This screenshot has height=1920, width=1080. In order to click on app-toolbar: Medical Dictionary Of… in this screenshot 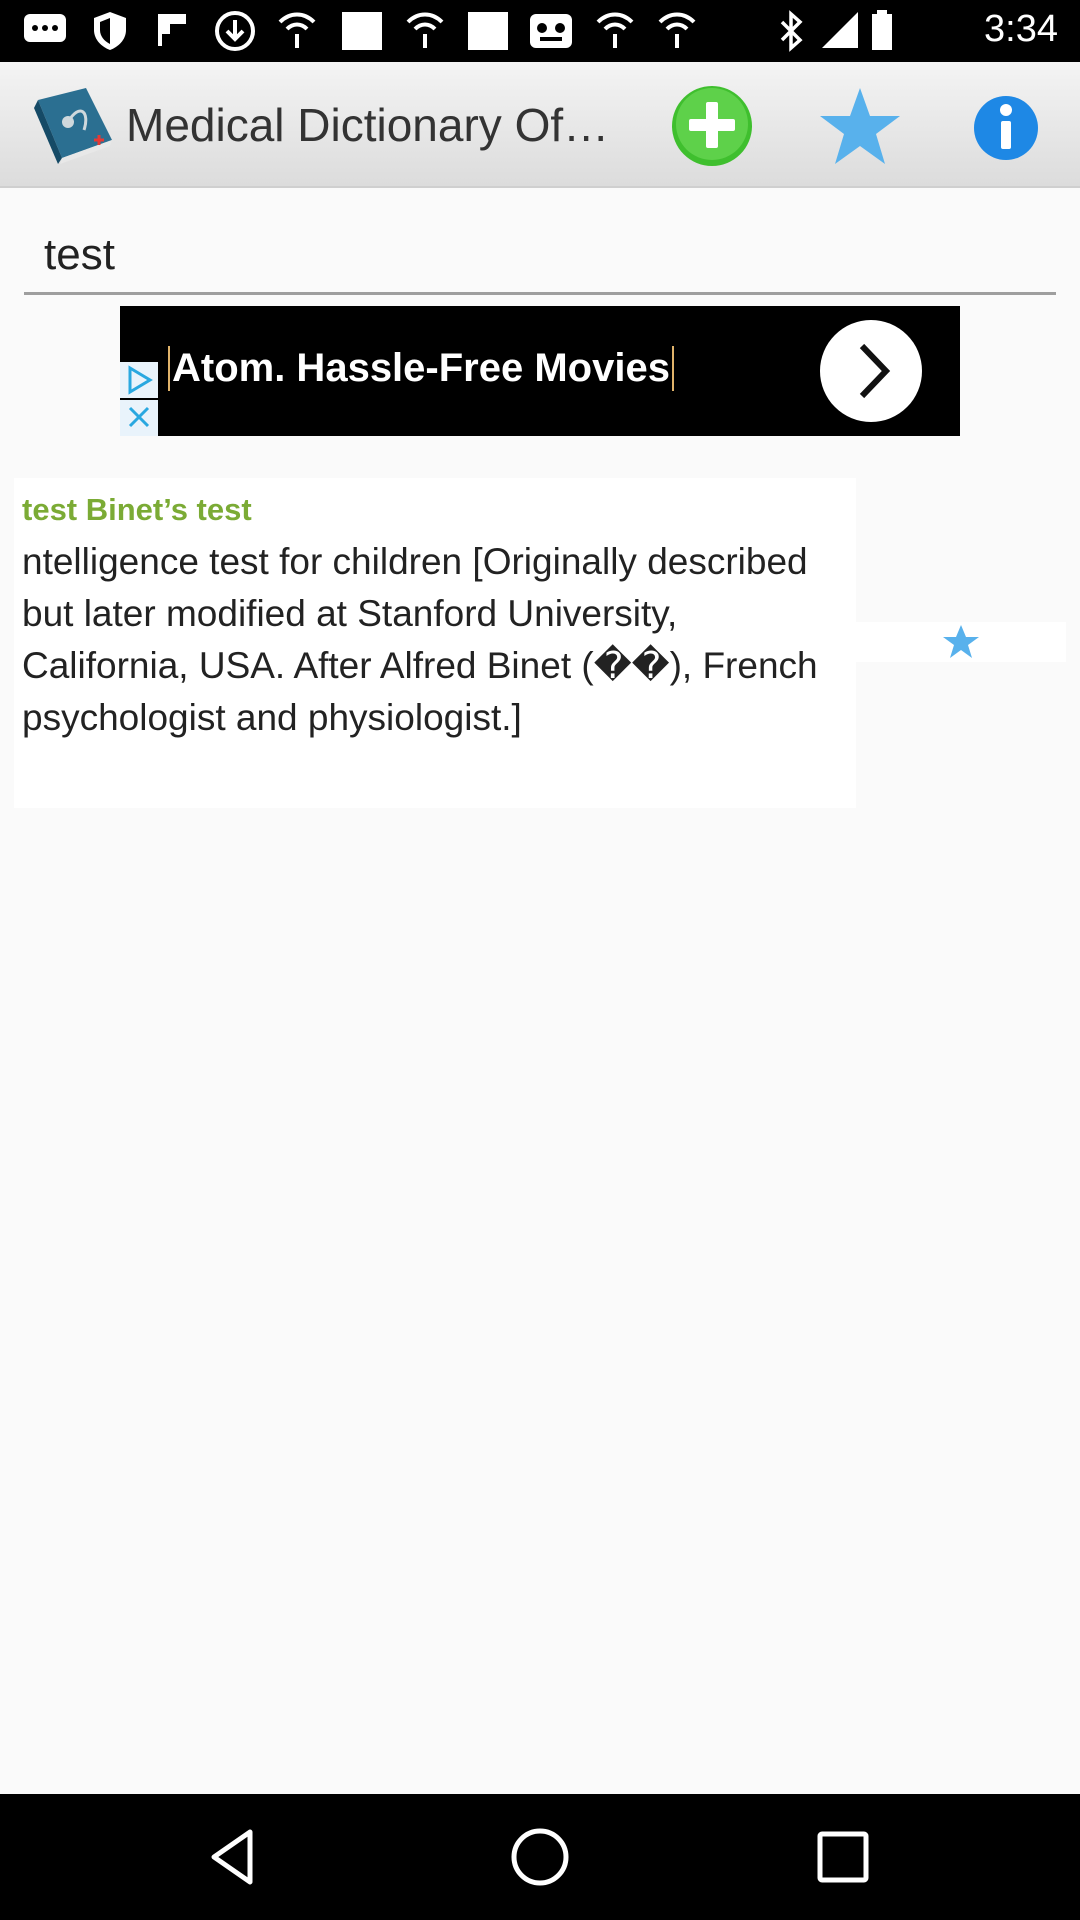, I will do `click(540, 125)`.